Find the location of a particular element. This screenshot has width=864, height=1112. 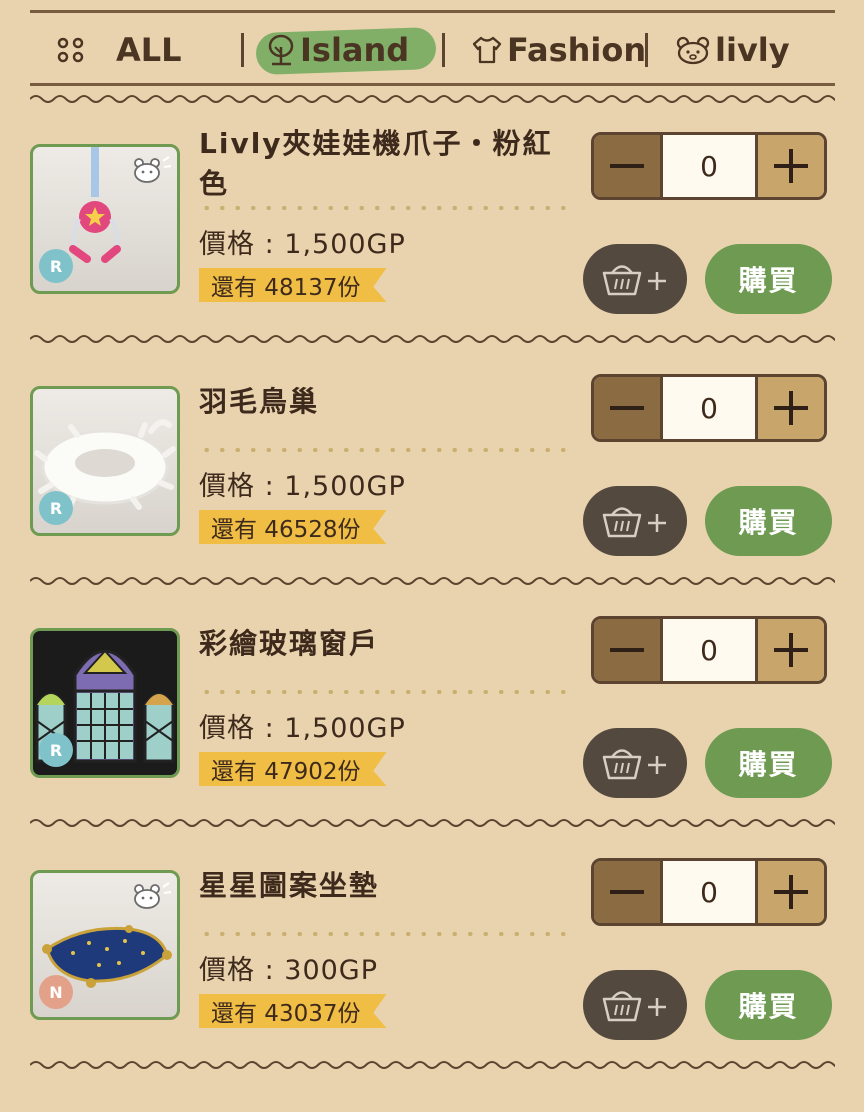

tab-island-label: Island is located at coordinates (355, 50).